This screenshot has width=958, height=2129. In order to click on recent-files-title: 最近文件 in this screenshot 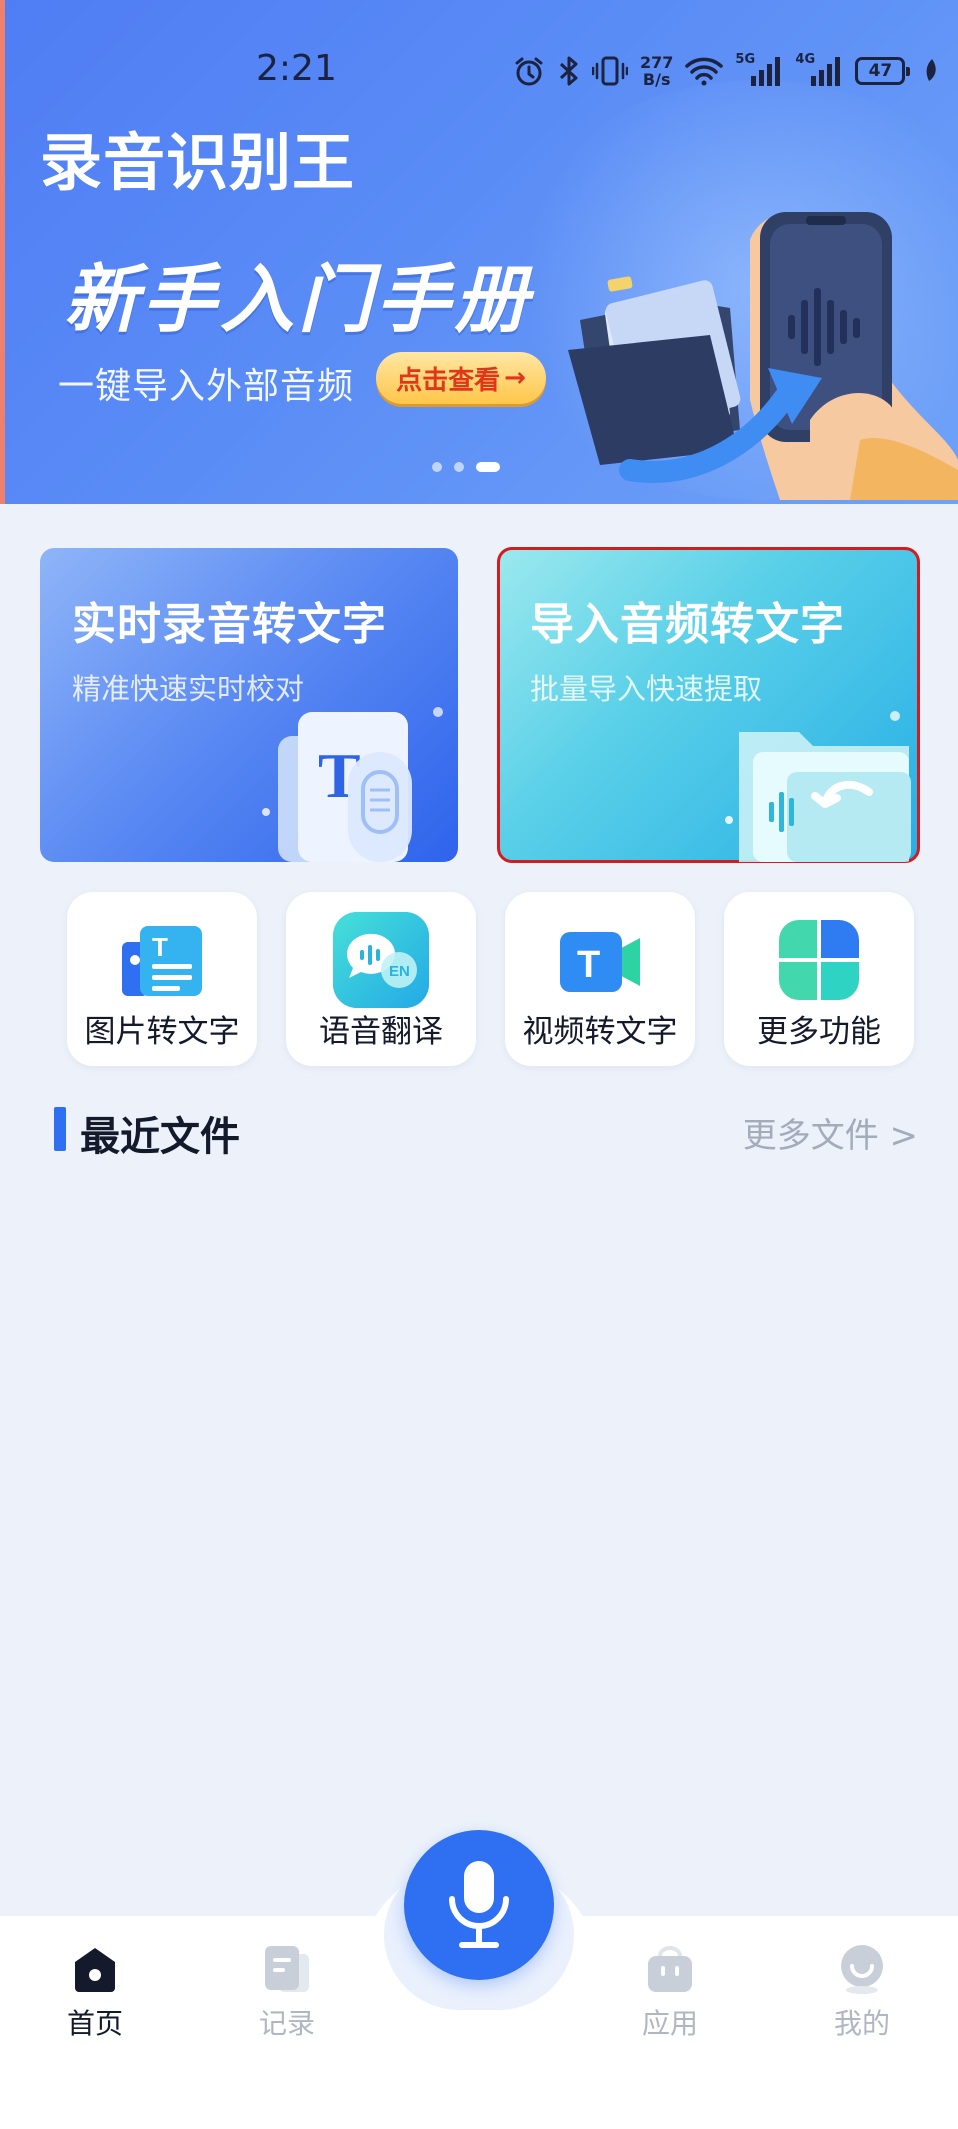, I will do `click(160, 1137)`.